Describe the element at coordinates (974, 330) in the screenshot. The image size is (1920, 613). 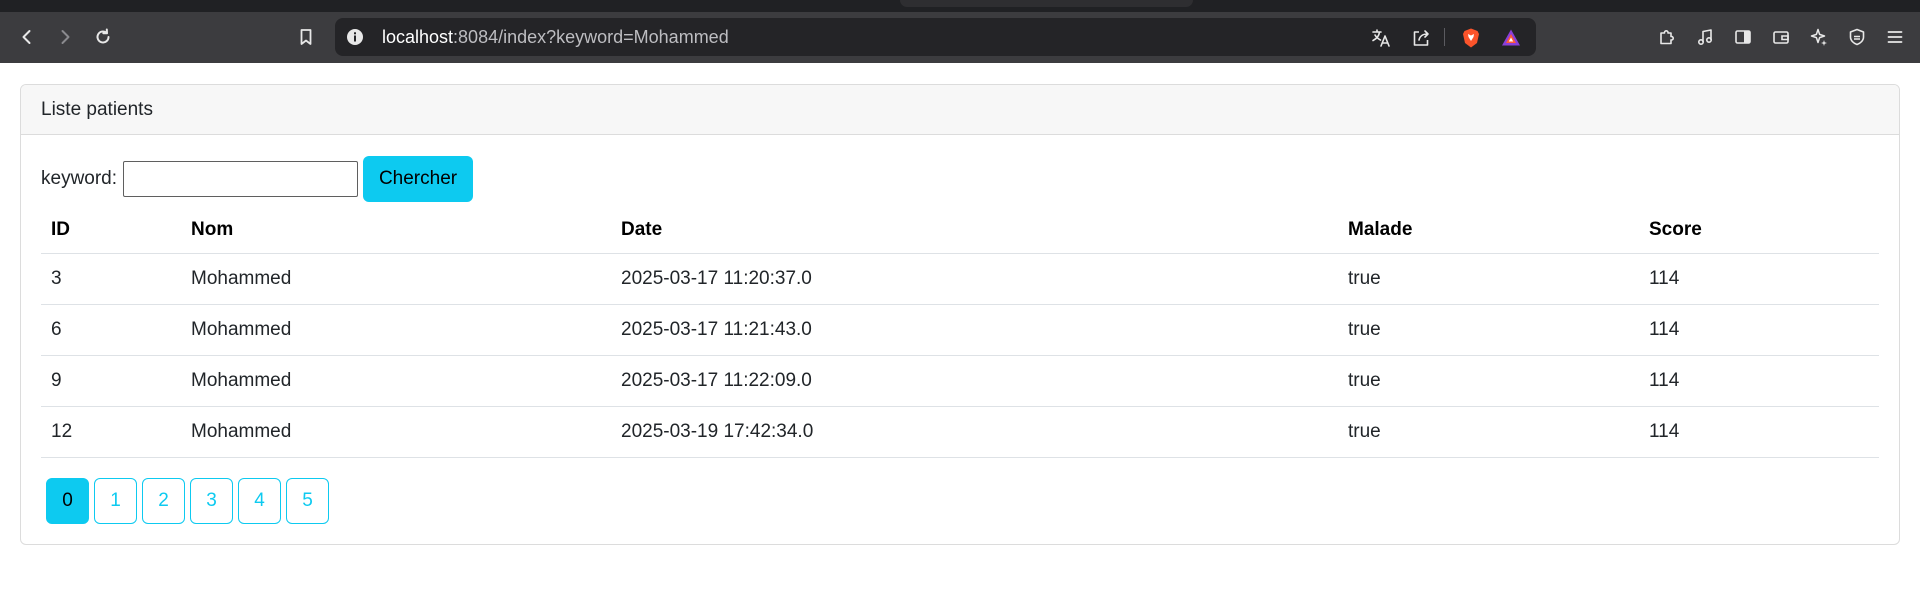
I see `cell-date: 2025-03-17 11:21:43.0` at that location.